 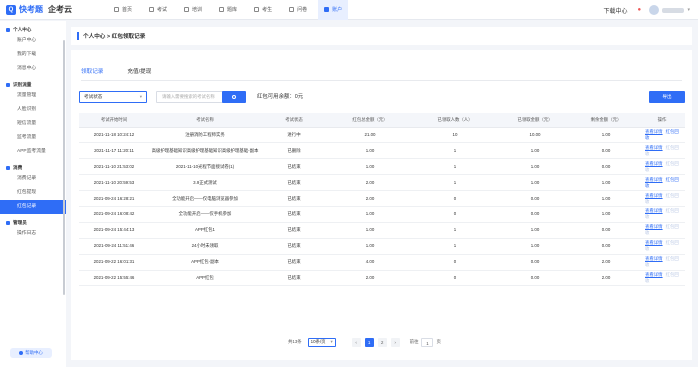 I want to click on pagination-total: 共13条, so click(x=295, y=341).